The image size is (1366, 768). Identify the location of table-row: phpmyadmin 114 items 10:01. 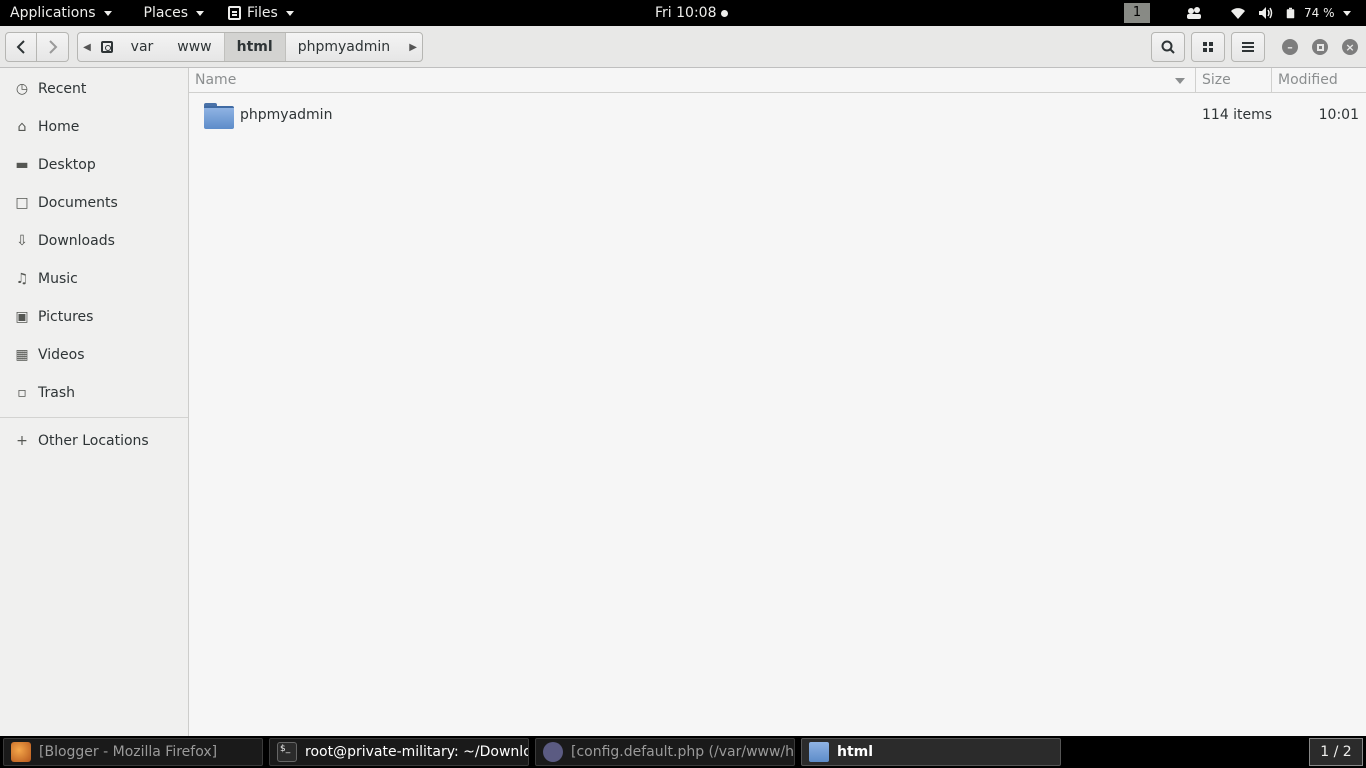
(777, 116).